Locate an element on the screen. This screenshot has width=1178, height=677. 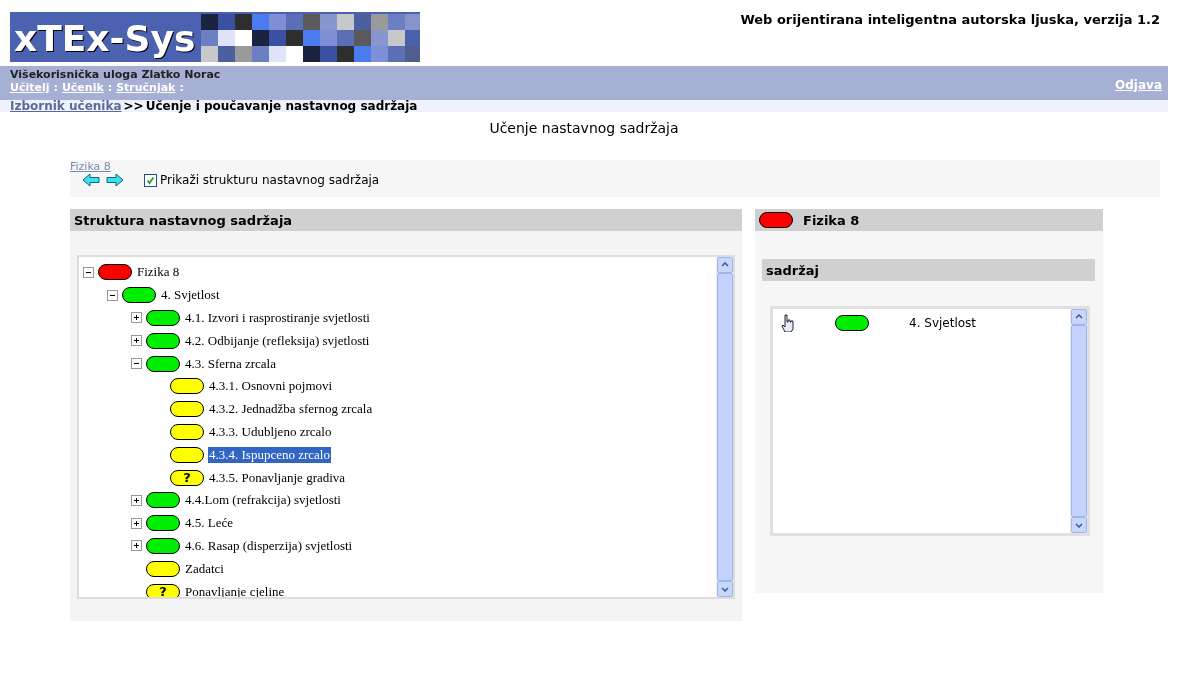
logo: xTEx-Sys is located at coordinates (105, 39).